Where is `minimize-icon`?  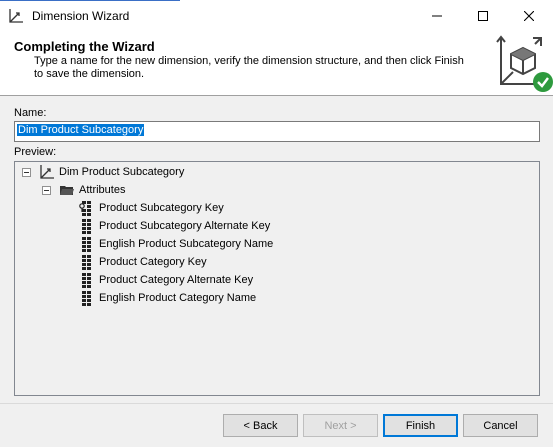 minimize-icon is located at coordinates (437, 16).